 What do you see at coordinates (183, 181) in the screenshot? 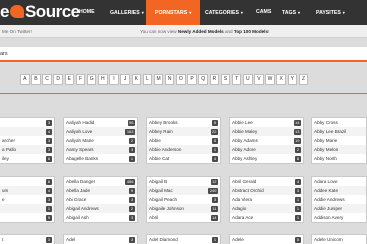
I see `model-list-item: Abigail B 12` at bounding box center [183, 181].